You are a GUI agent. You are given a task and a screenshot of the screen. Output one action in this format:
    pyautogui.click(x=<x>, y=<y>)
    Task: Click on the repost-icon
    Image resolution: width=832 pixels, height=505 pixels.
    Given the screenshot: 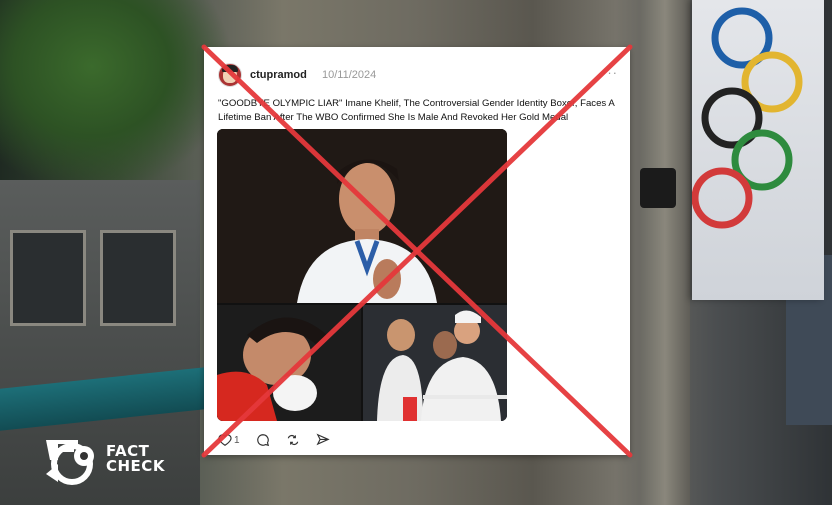 What is the action you would take?
    pyautogui.click(x=293, y=440)
    